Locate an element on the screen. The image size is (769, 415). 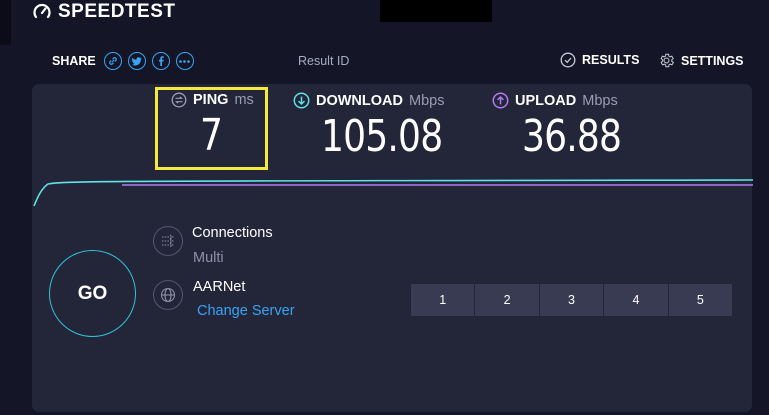
upload-label: UPLOAD is located at coordinates (546, 100).